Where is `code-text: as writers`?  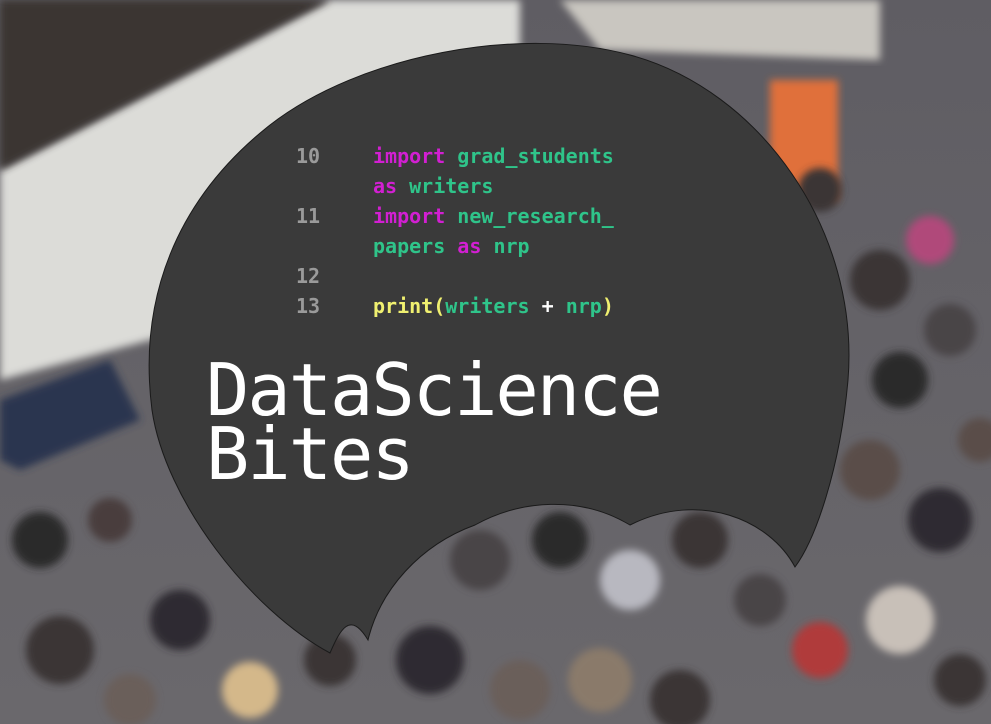 code-text: as writers is located at coordinates (433, 186).